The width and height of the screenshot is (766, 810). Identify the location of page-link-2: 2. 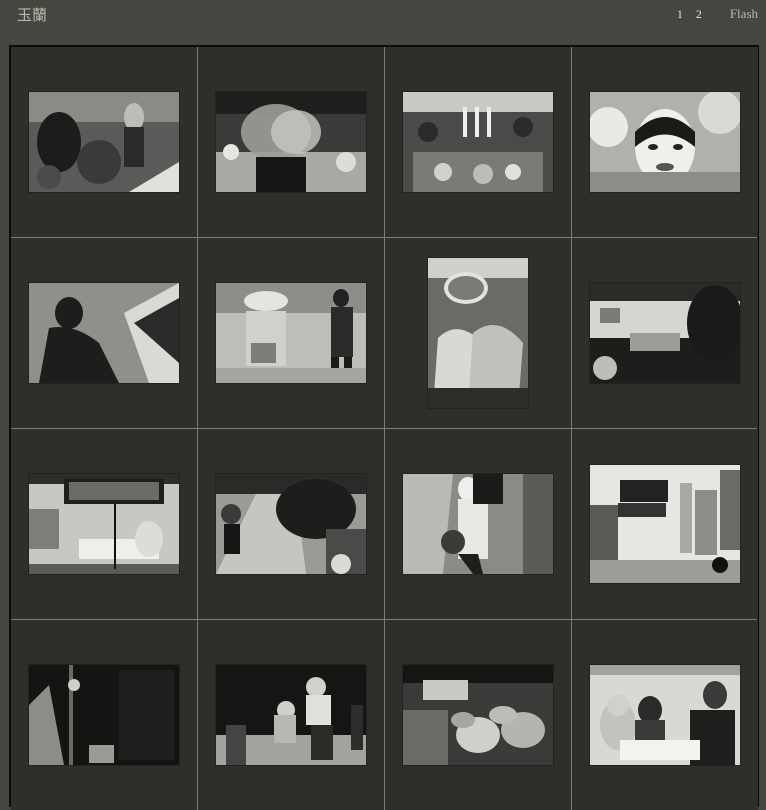
(699, 14).